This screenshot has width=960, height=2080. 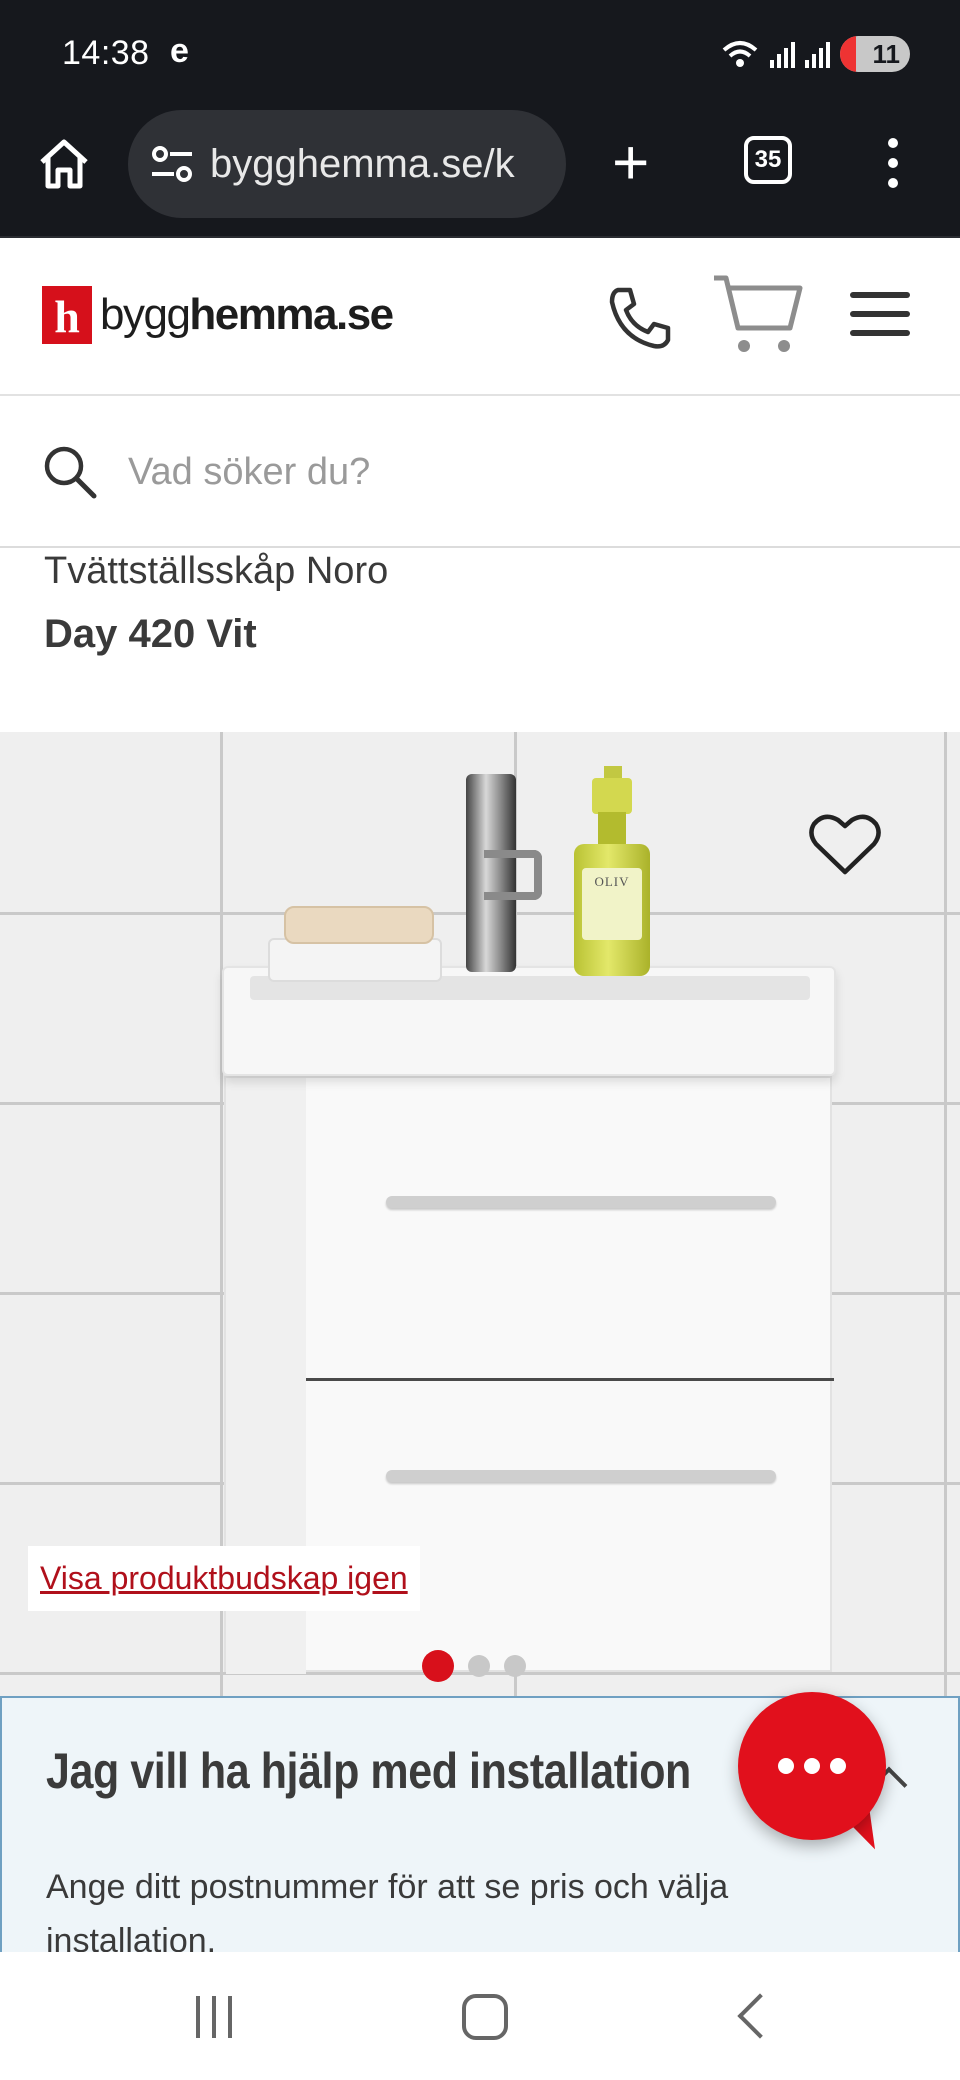 What do you see at coordinates (214, 2017) in the screenshot?
I see `recents-icon` at bounding box center [214, 2017].